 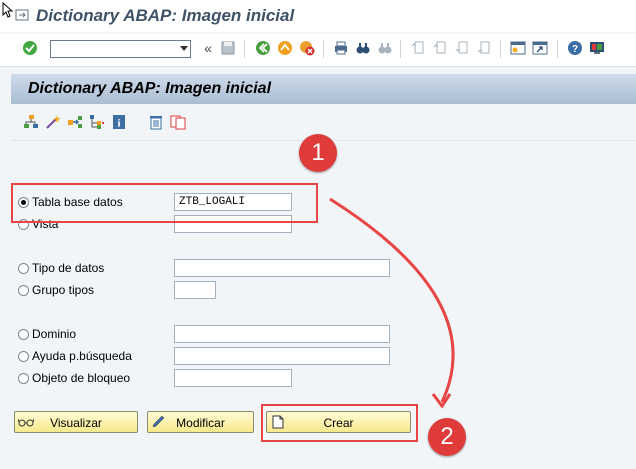 What do you see at coordinates (447, 437) in the screenshot?
I see `step-badge-2: 2` at bounding box center [447, 437].